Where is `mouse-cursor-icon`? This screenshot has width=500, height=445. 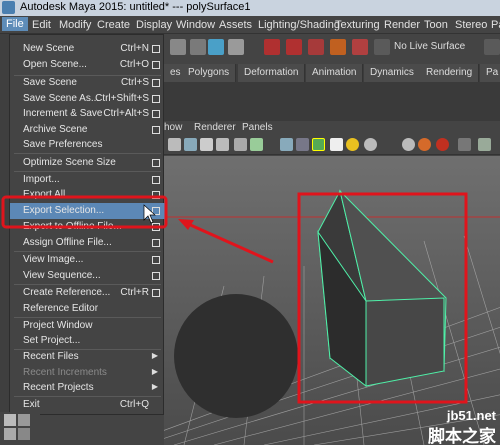 mouse-cursor-icon is located at coordinates (149, 214).